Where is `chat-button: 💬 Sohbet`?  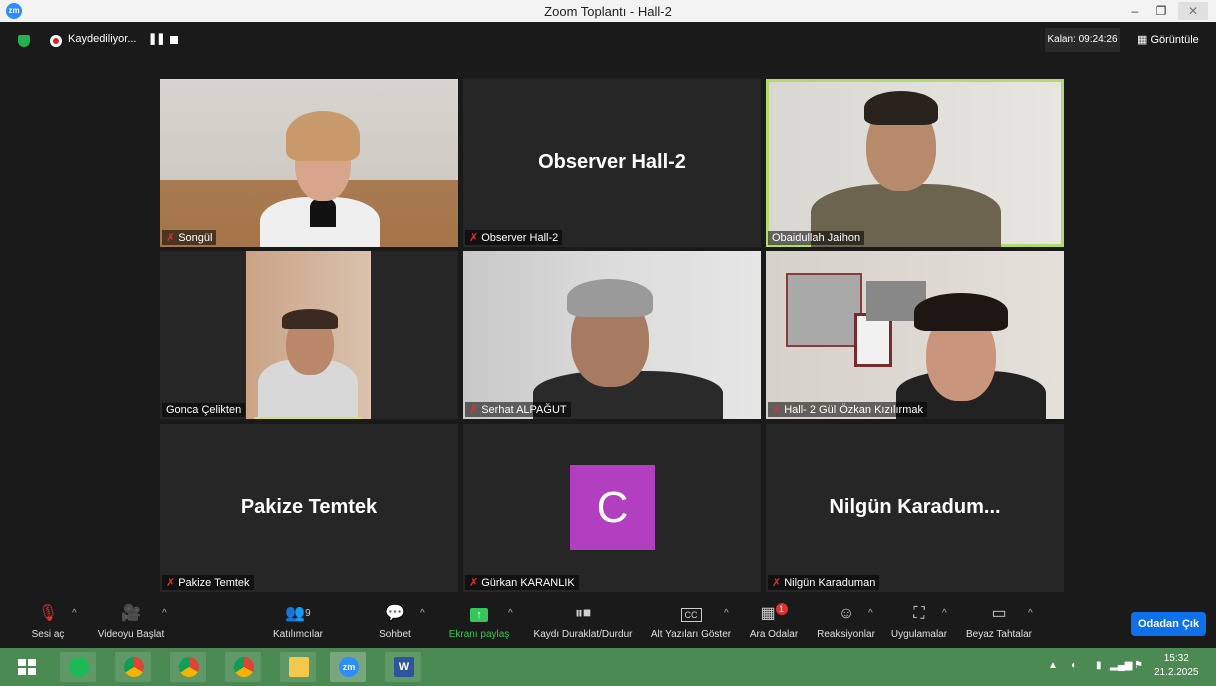 chat-button: 💬 Sohbet is located at coordinates (395, 621).